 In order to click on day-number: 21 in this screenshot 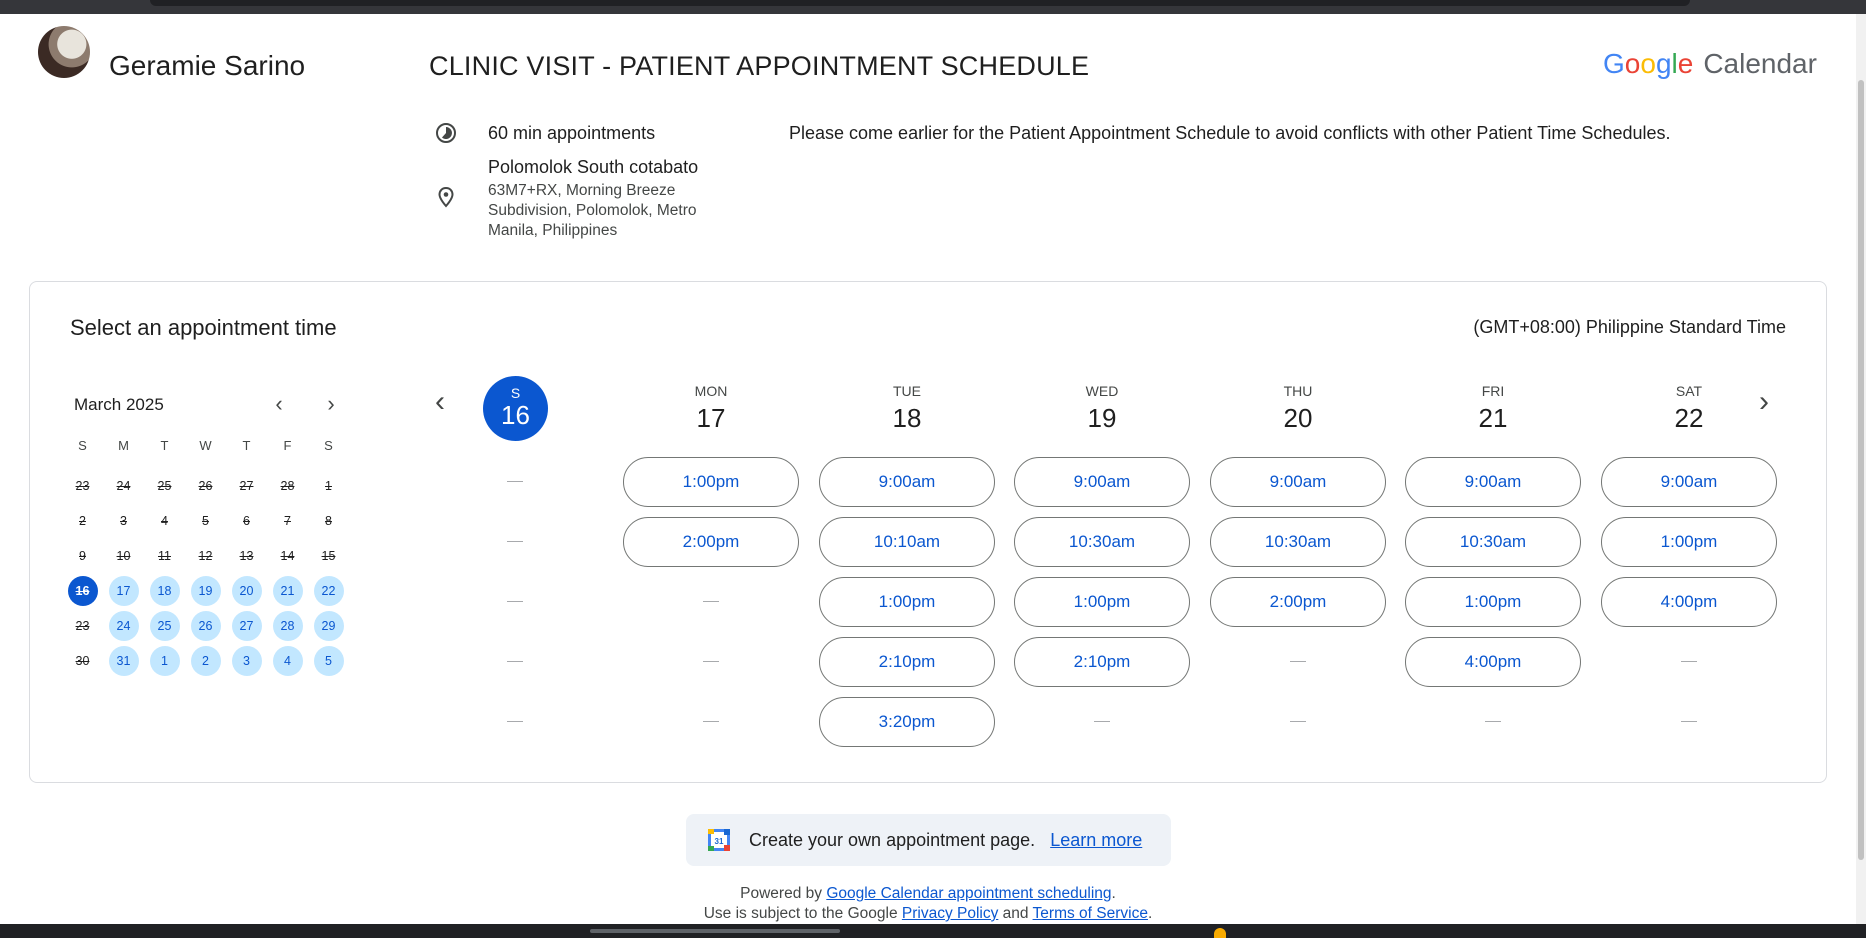, I will do `click(1493, 418)`.